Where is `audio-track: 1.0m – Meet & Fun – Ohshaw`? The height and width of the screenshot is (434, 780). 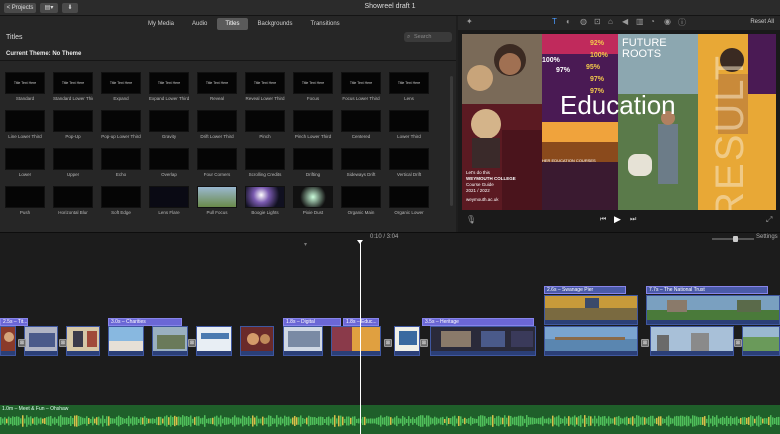 audio-track: 1.0m – Meet & Fun – Ohshaw is located at coordinates (390, 419).